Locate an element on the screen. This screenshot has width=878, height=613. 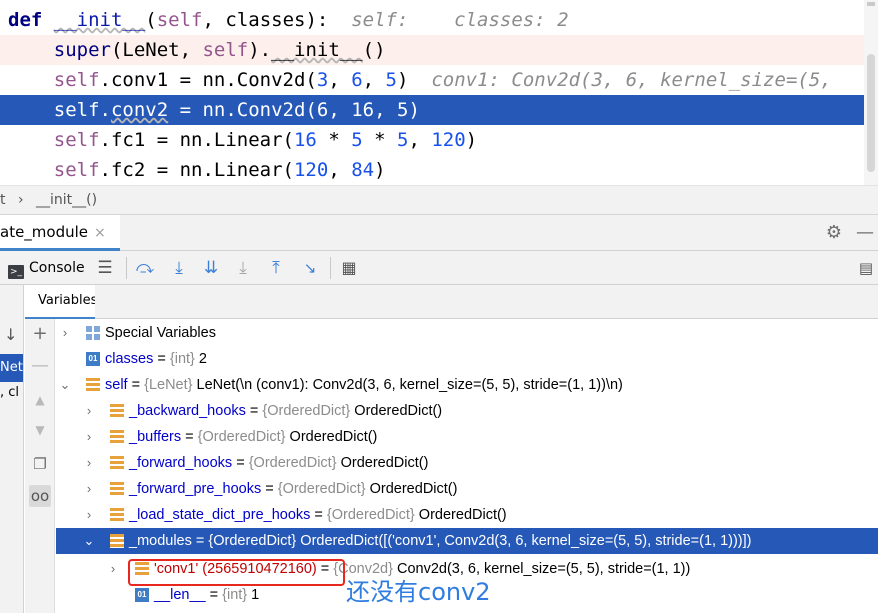
debug-session-tab: ate_module × is located at coordinates (60, 233).